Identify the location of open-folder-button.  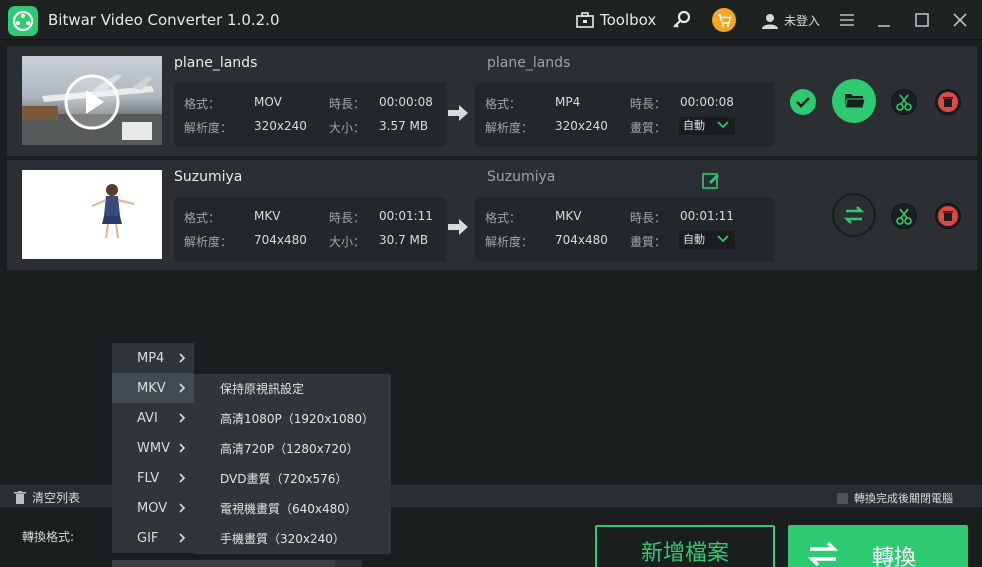
(854, 101).